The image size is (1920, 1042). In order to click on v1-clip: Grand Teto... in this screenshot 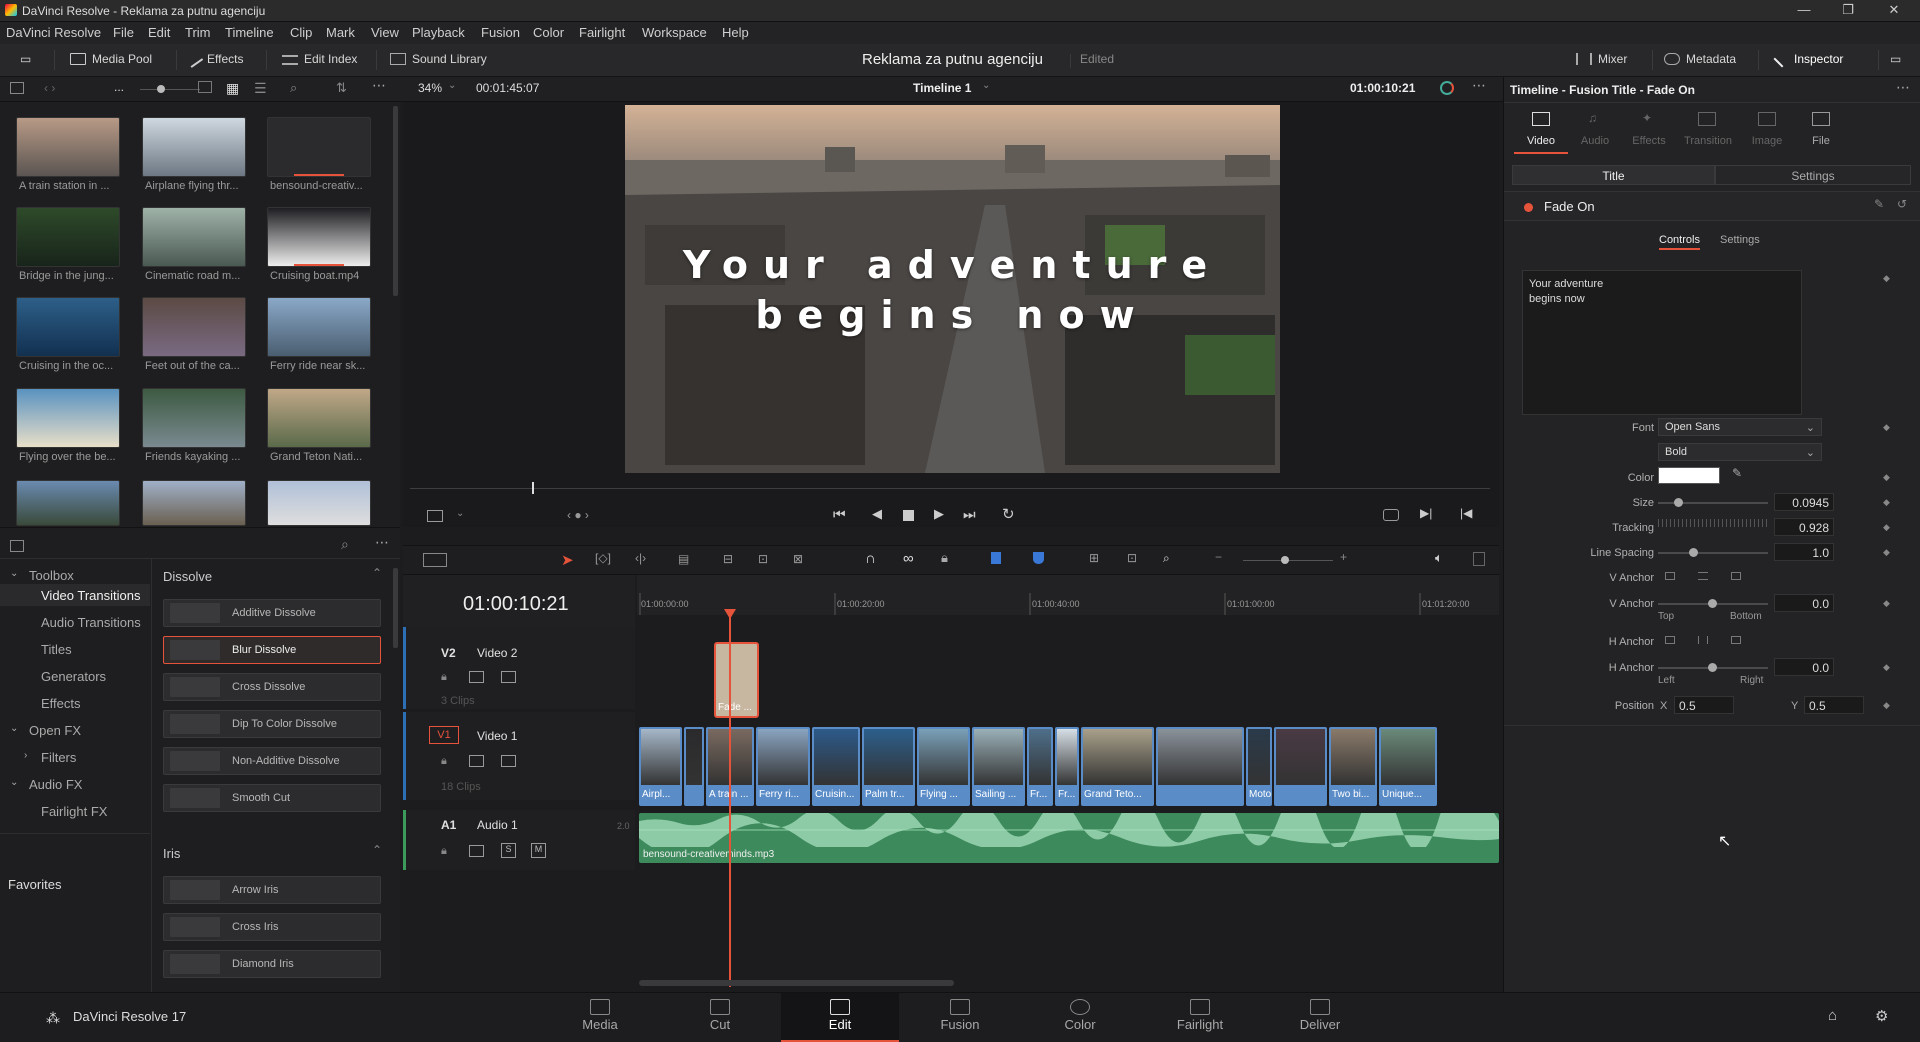, I will do `click(1117, 766)`.